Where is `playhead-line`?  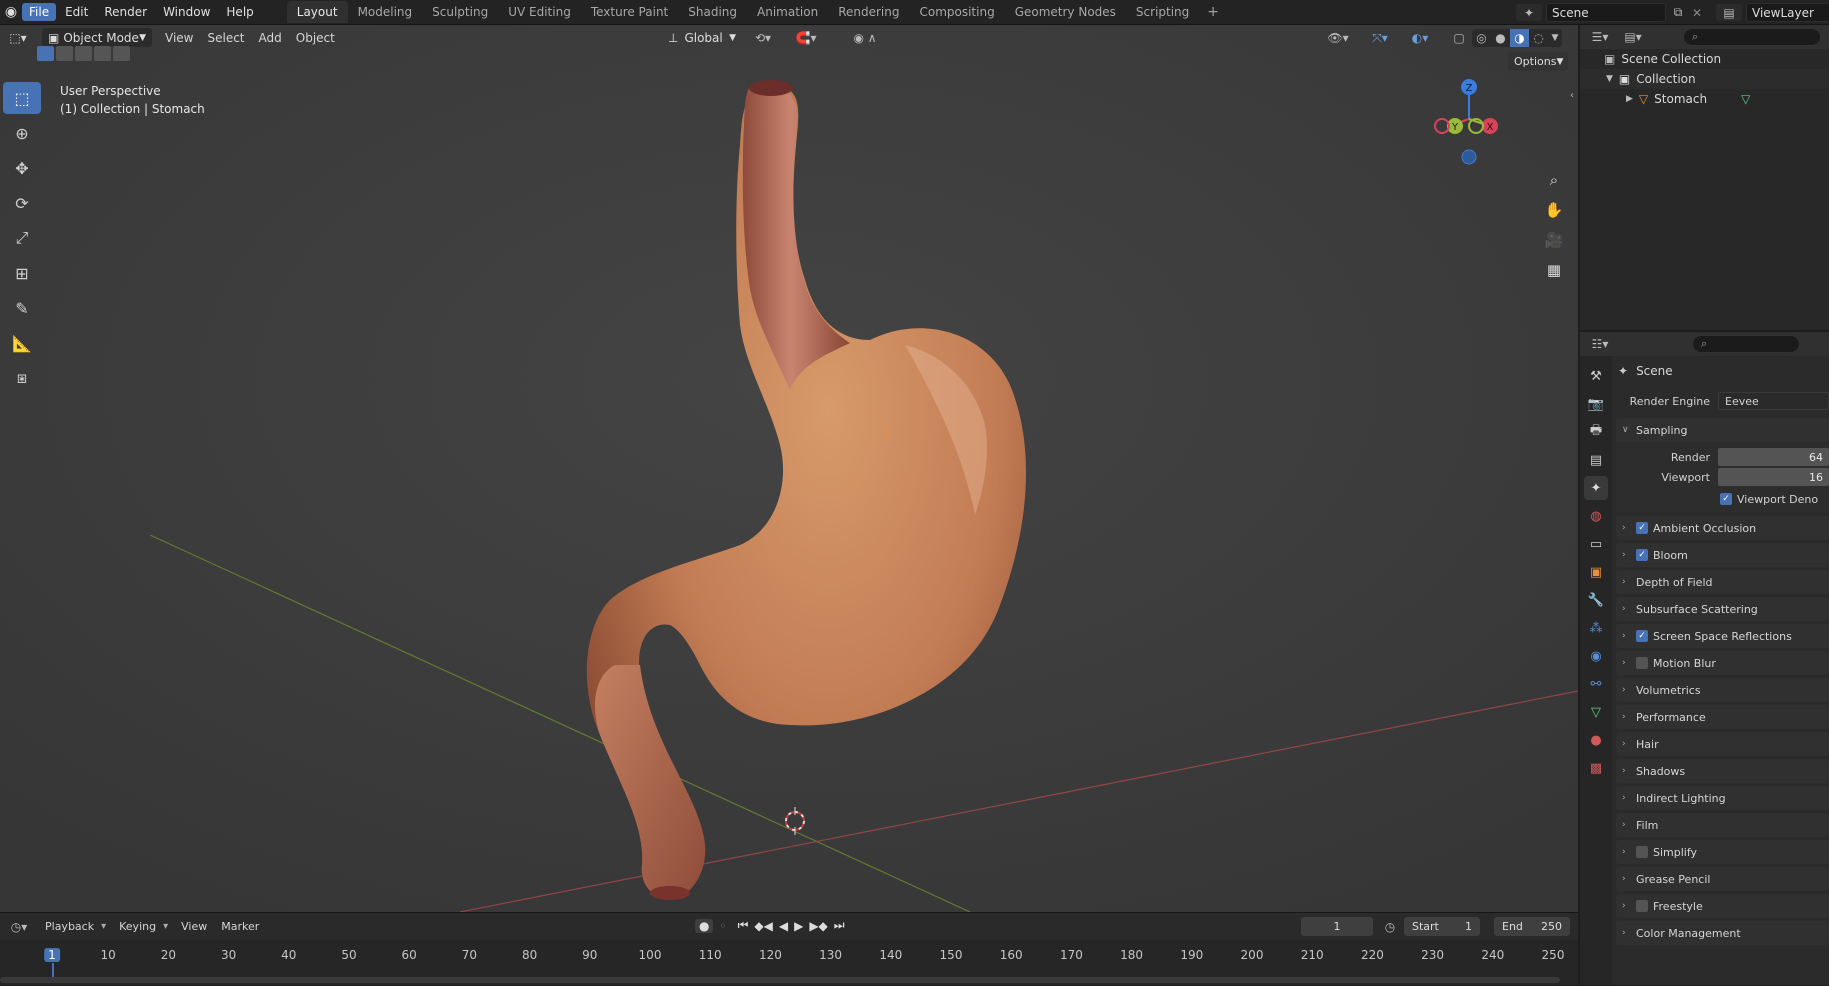 playhead-line is located at coordinates (53, 970).